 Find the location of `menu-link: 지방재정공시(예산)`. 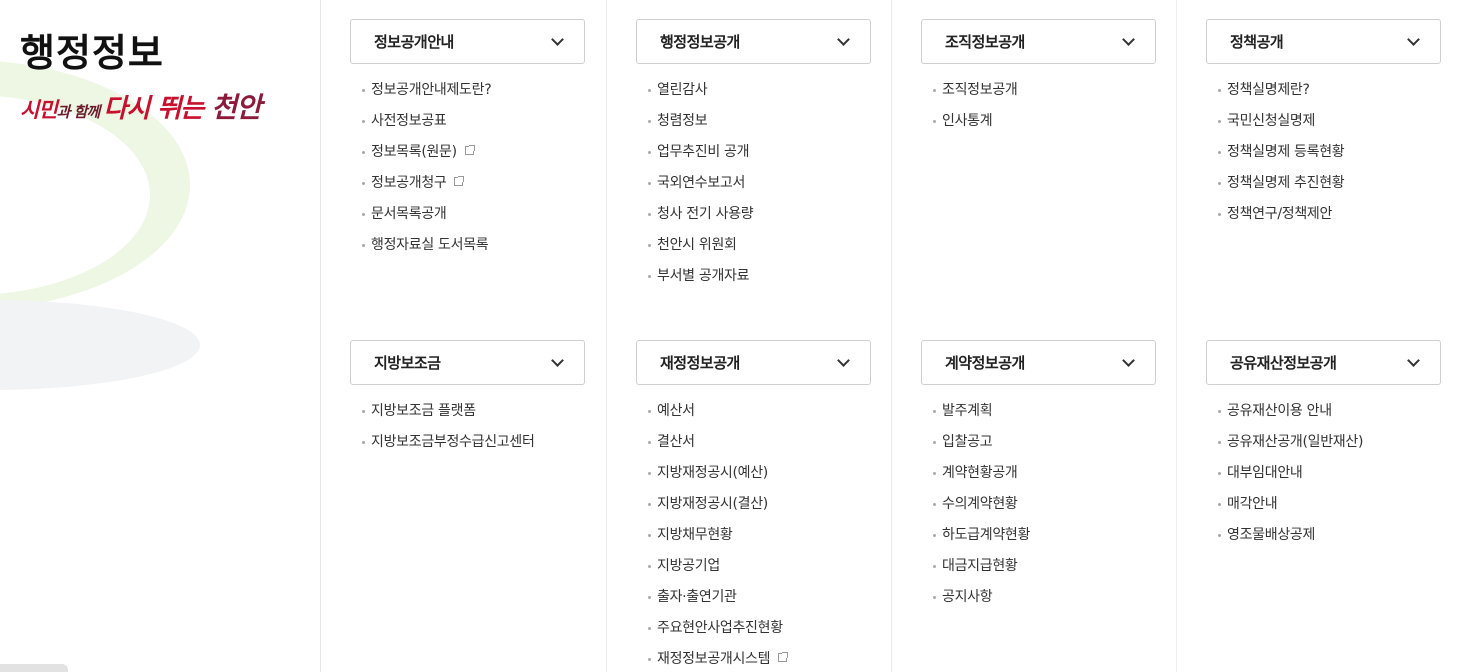

menu-link: 지방재정공시(예산) is located at coordinates (708, 473).